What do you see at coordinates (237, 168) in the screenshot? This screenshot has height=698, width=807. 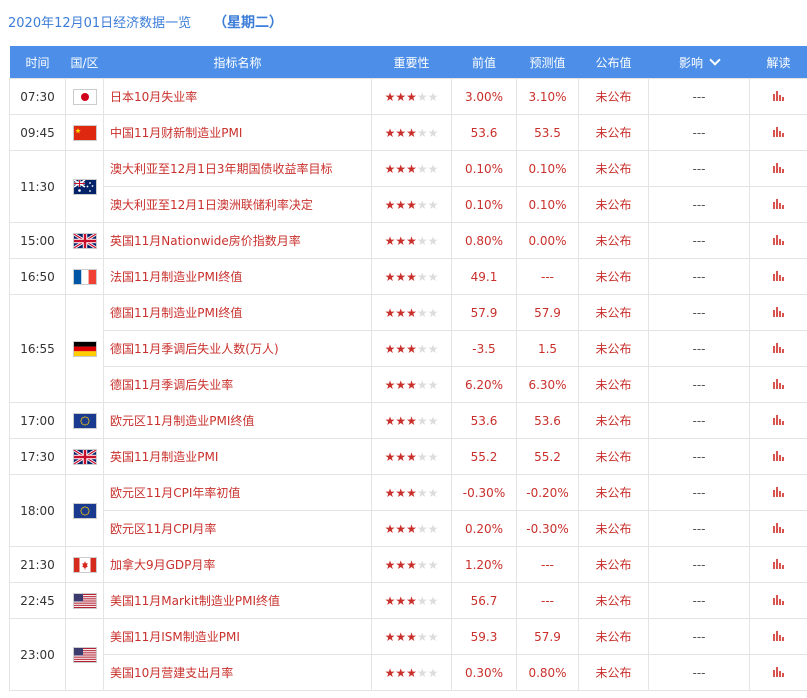 I see `indicator-name-link: 澳大利亚至12月1日3年期国债收益率目标` at bounding box center [237, 168].